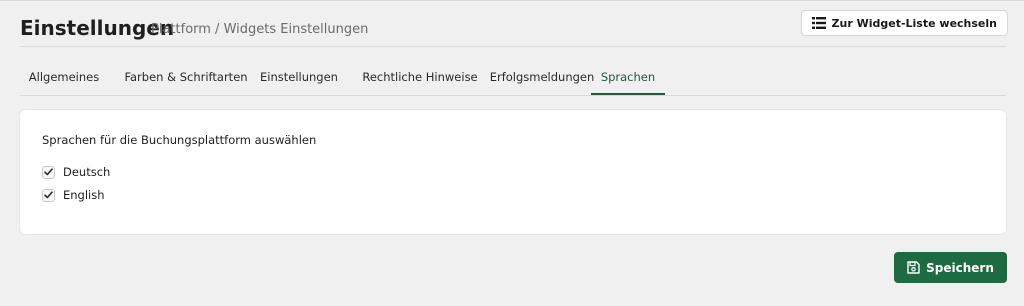  I want to click on tab-rechtliche-hinweise: Rechtliche Hinweise, so click(420, 77).